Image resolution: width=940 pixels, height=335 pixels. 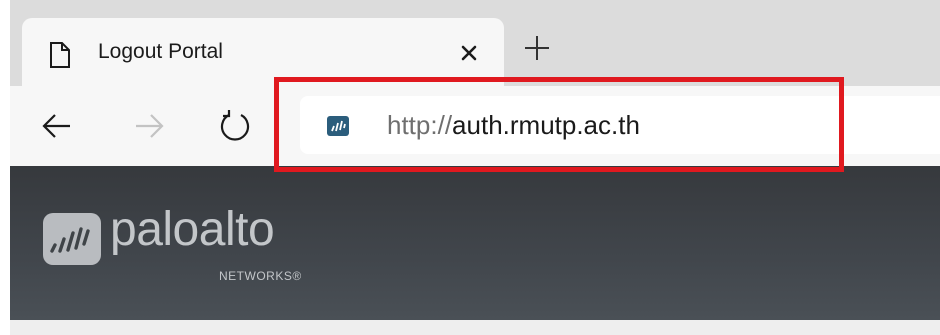 What do you see at coordinates (57, 126) in the screenshot?
I see `back-arrow-icon` at bounding box center [57, 126].